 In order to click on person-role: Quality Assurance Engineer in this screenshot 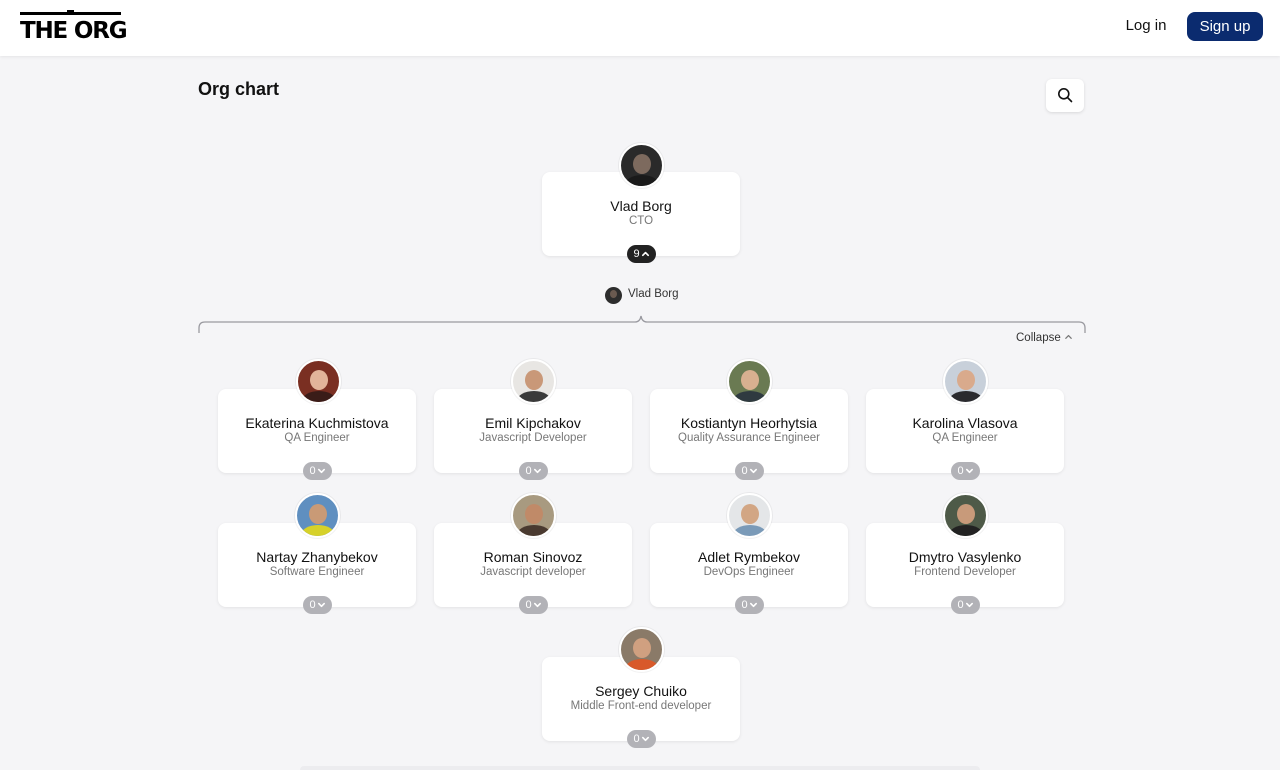, I will do `click(749, 438)`.